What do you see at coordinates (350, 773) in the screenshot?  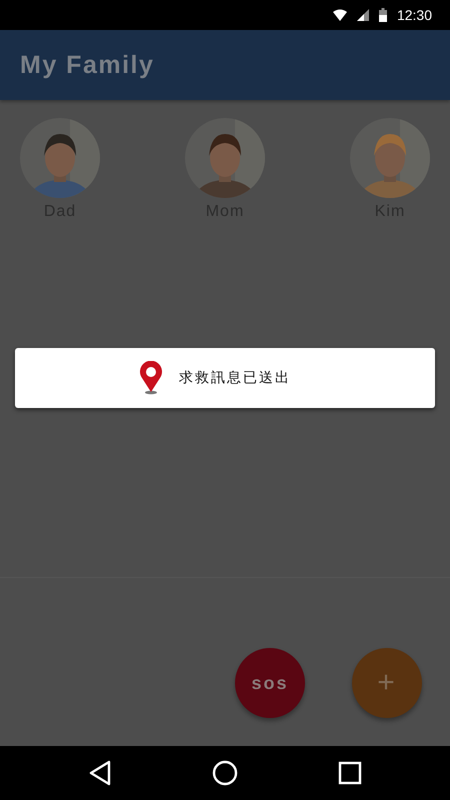 I see `recents-icon` at bounding box center [350, 773].